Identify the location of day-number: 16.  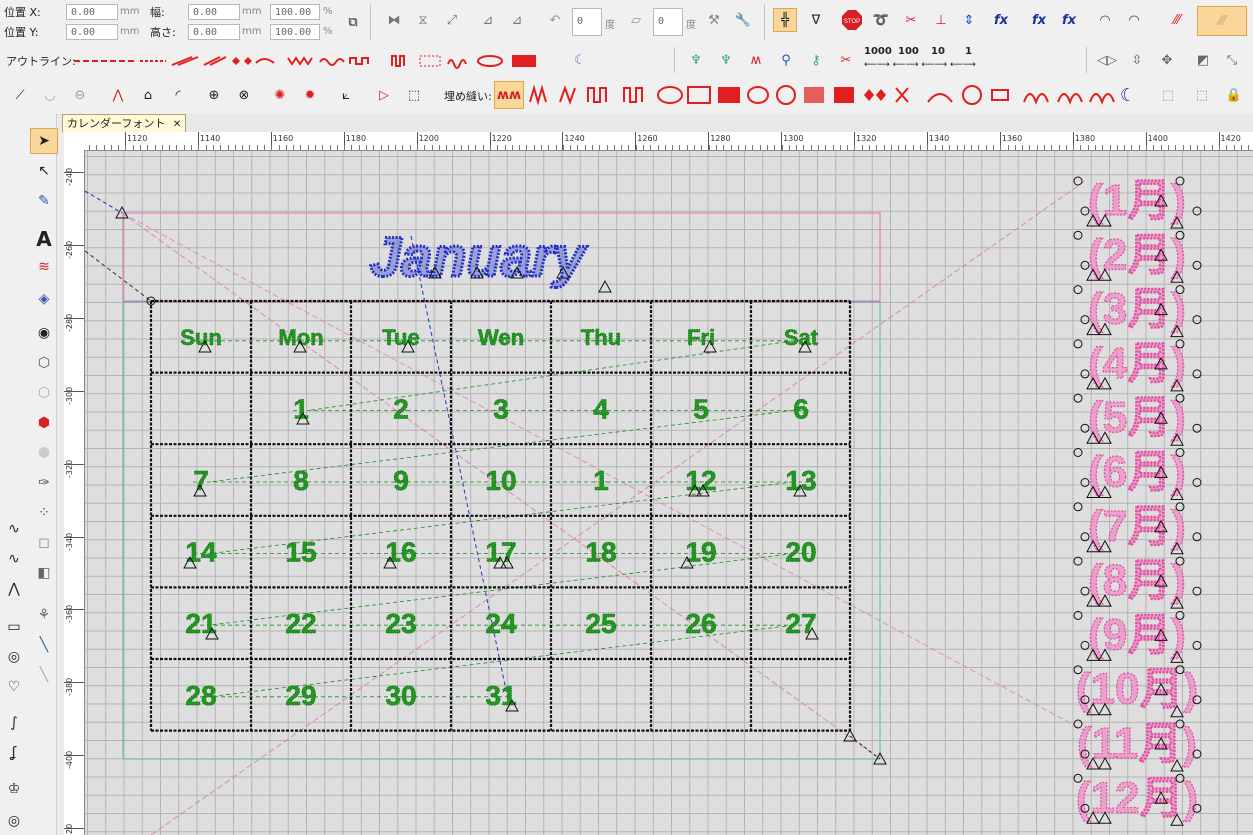
(401, 552).